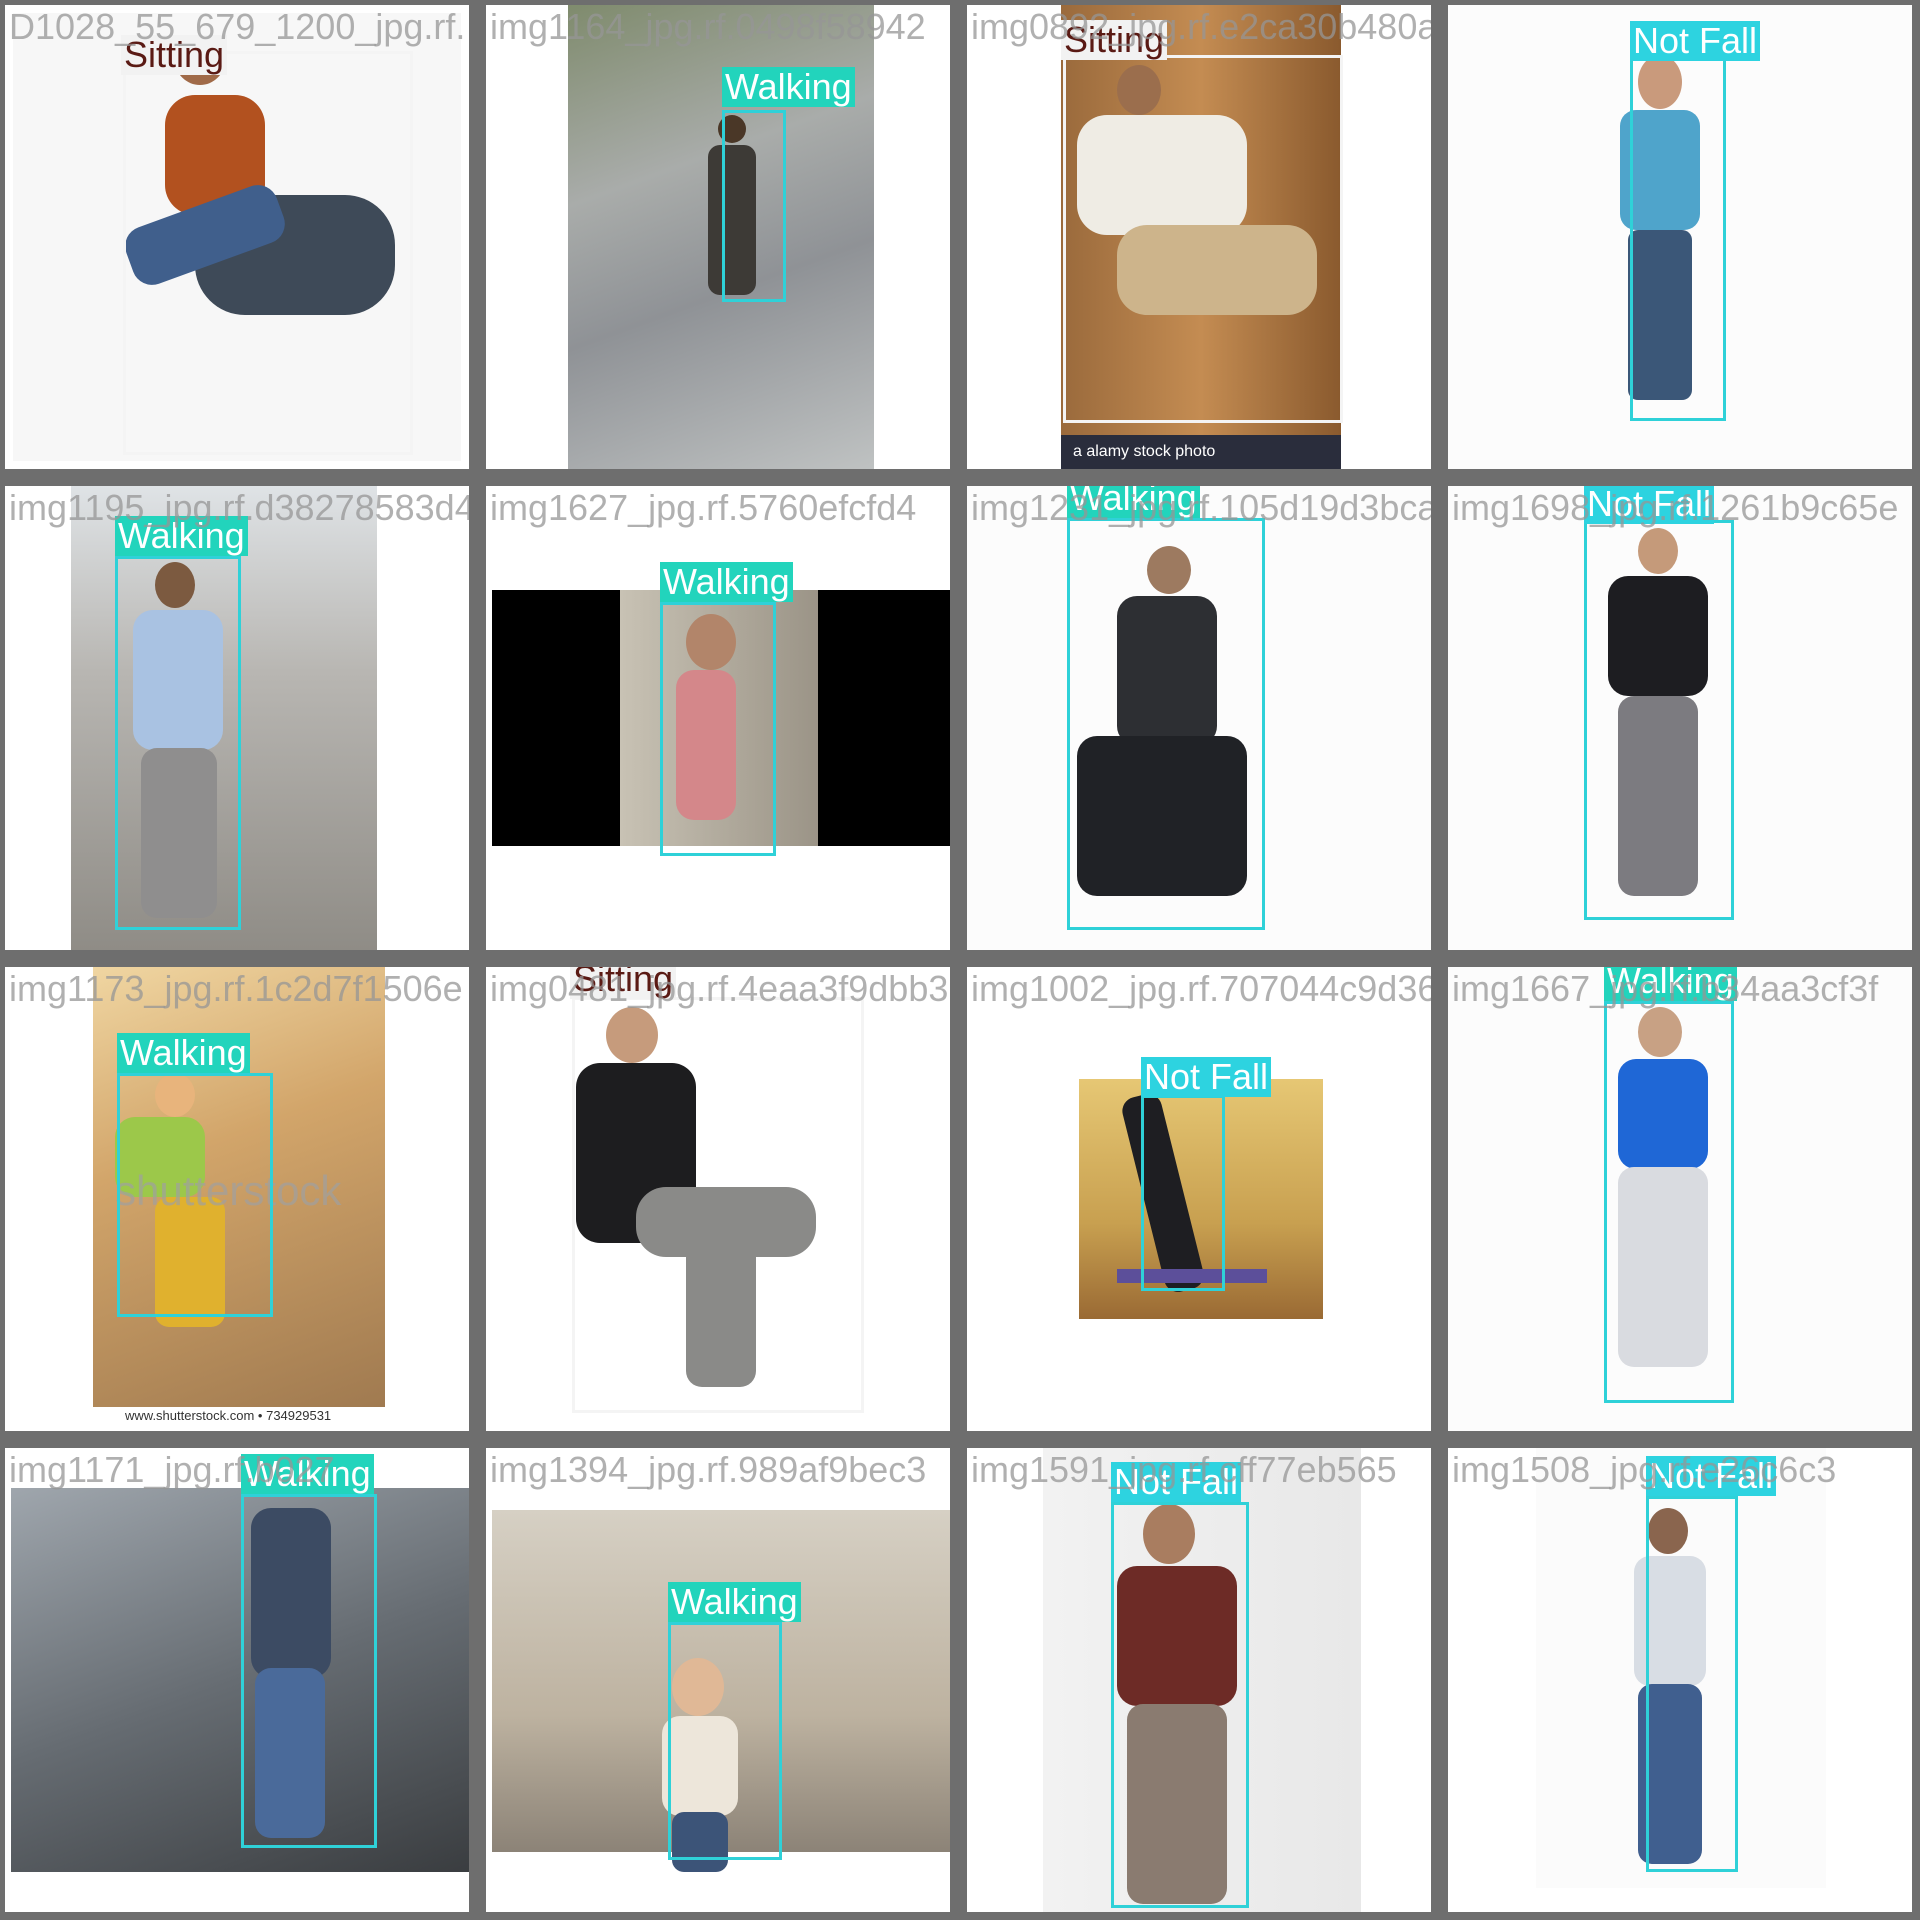 This screenshot has width=1920, height=1920. I want to click on tile-10: Sitting img0481_jpg.rf.4eaa3f9dbb3, so click(718, 1199).